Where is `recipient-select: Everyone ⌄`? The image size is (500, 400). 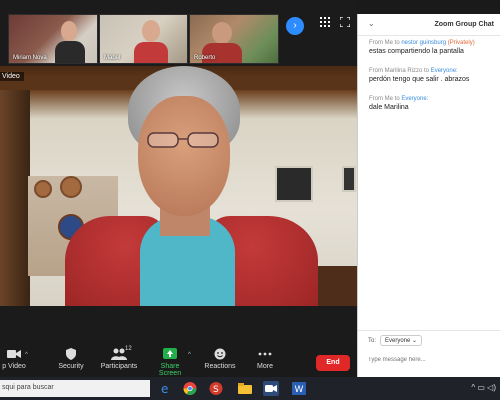
recipient-select: Everyone ⌄ is located at coordinates (401, 340).